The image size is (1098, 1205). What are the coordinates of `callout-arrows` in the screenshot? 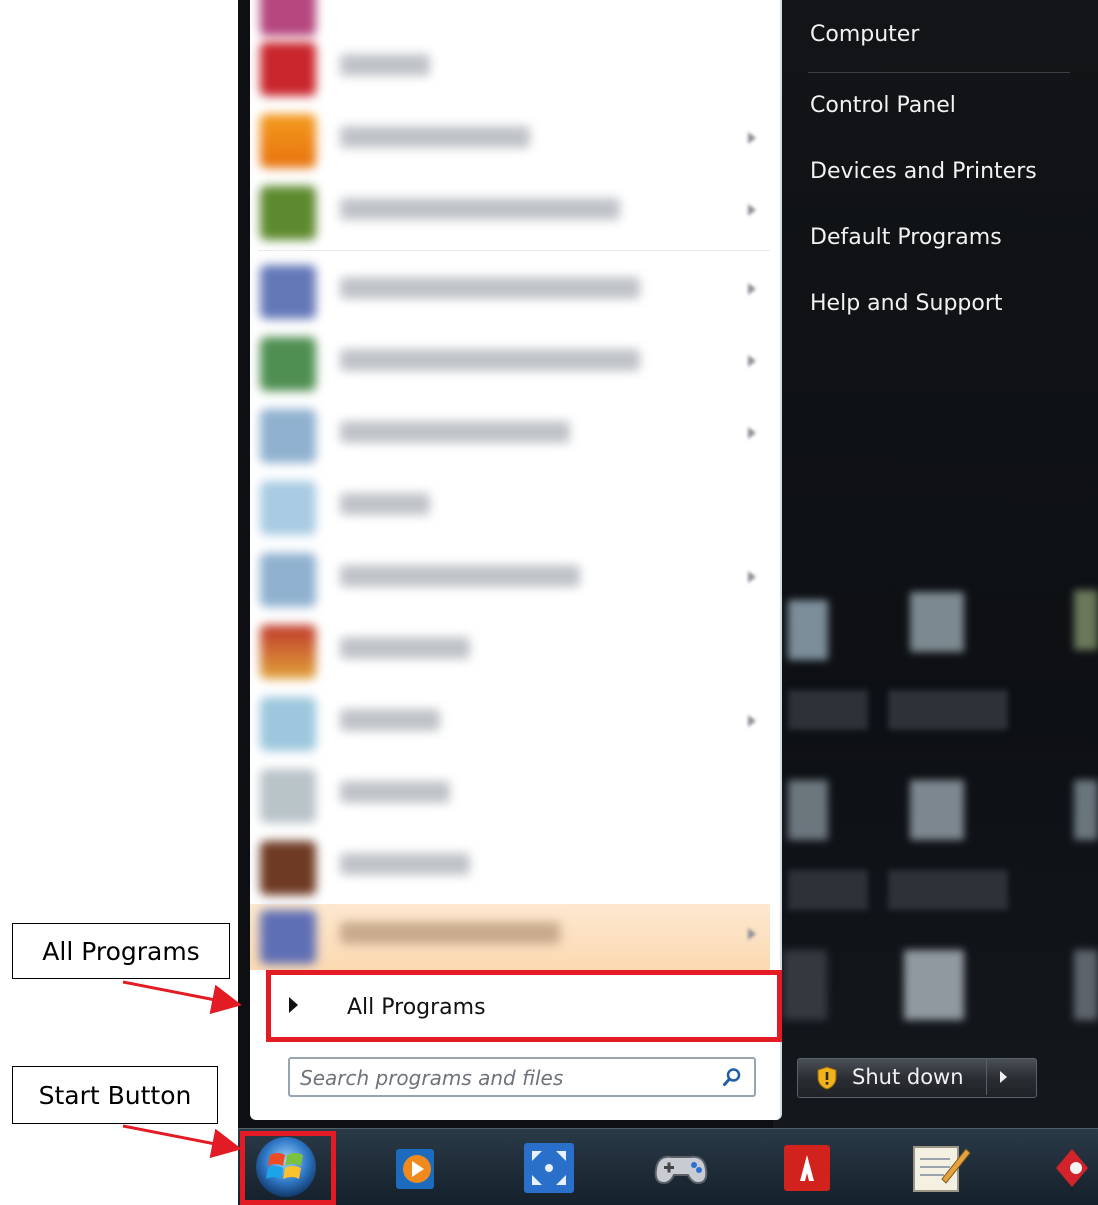 It's located at (182, 1069).